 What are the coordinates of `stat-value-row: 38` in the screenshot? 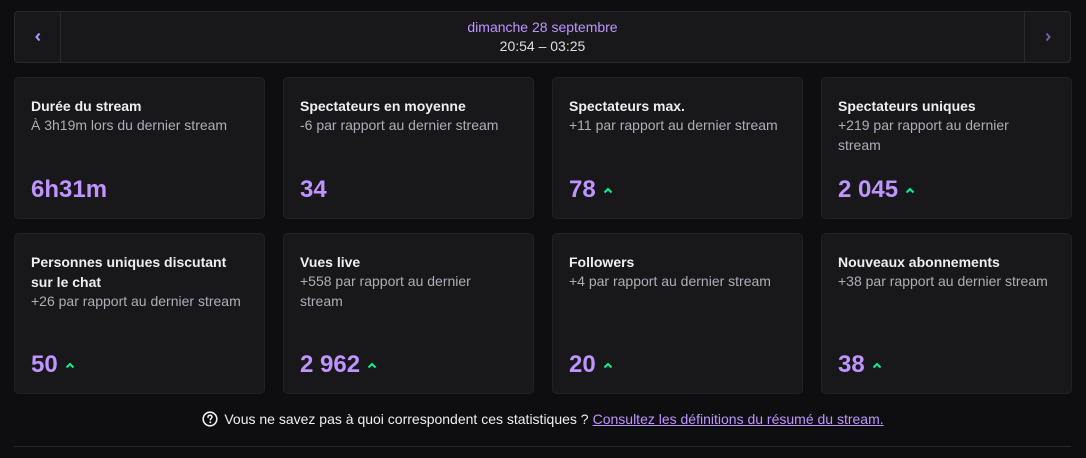 It's located at (860, 365).